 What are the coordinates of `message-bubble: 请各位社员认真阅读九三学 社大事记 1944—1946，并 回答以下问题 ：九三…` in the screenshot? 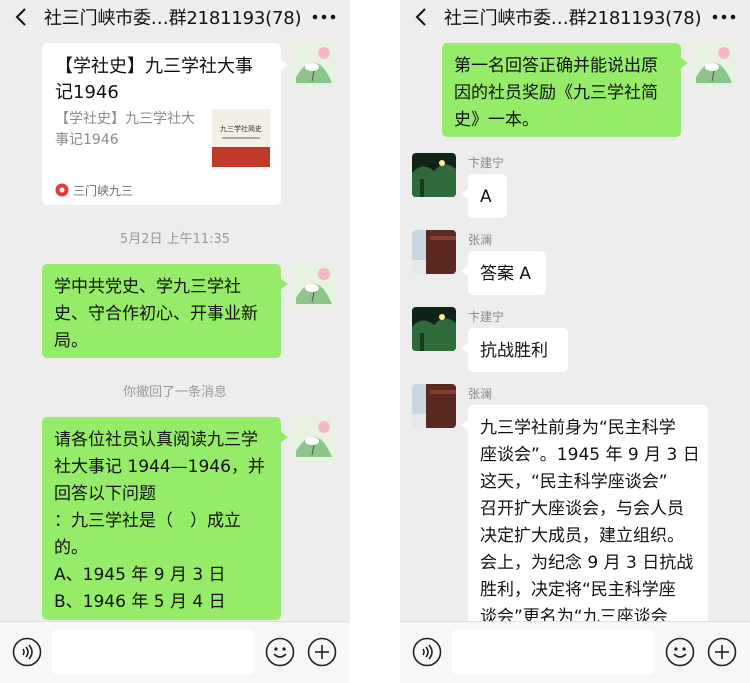 It's located at (165, 518).